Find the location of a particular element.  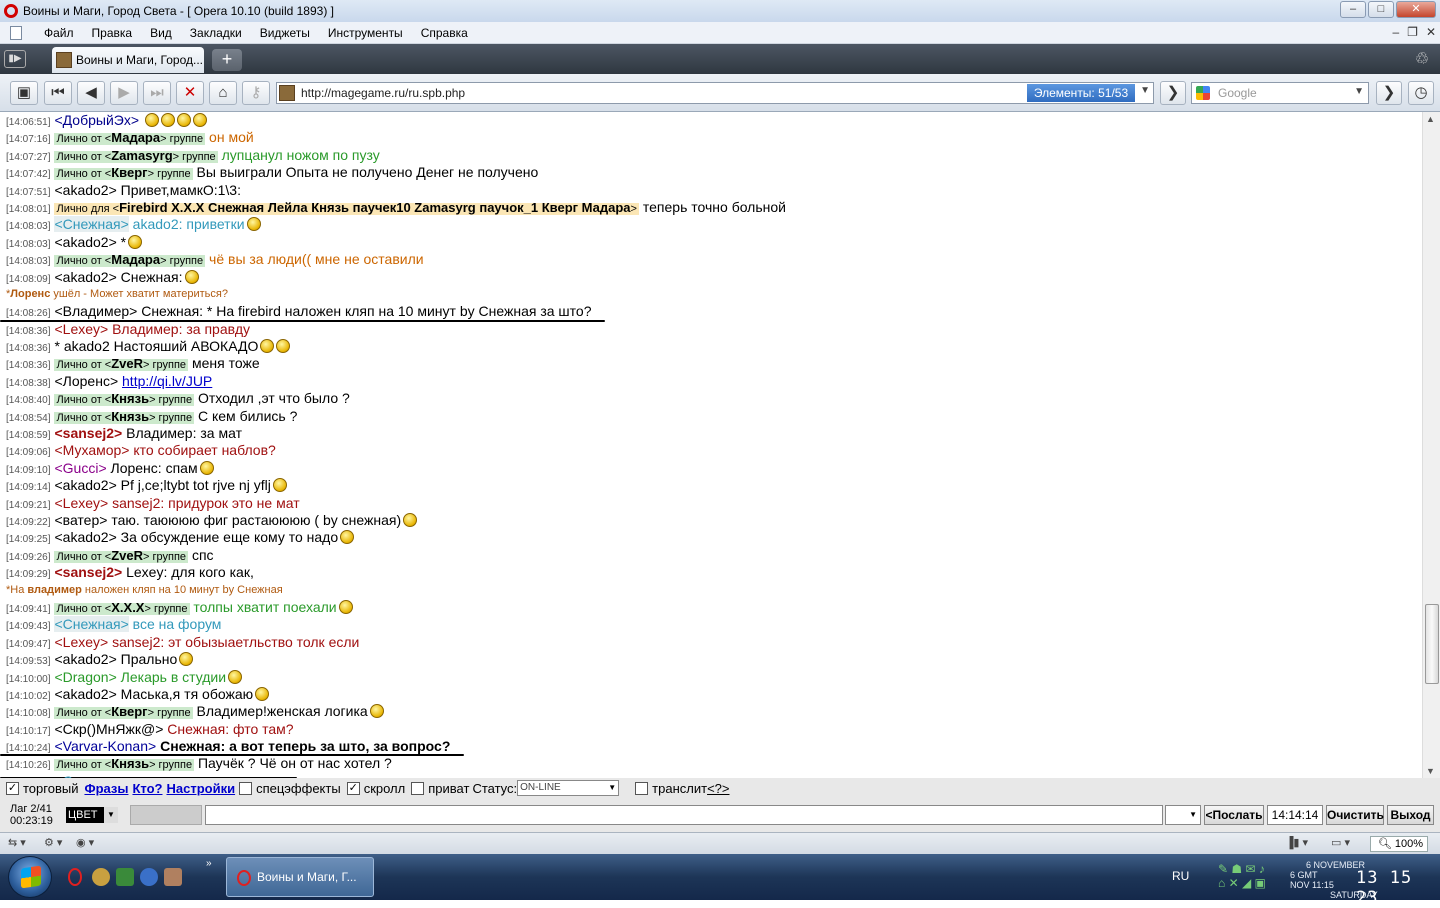

expand-icon: » is located at coordinates (209, 863).